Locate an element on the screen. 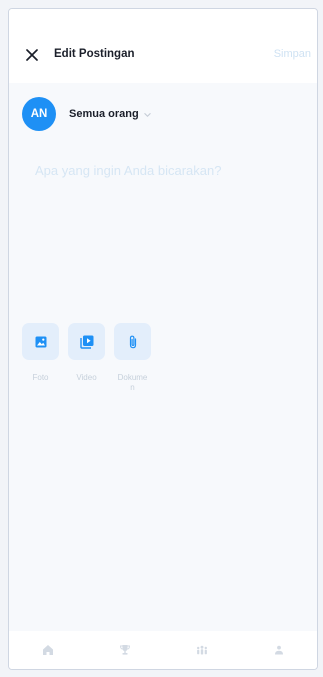 The width and height of the screenshot is (323, 677). nav-item-home is located at coordinates (47, 650).